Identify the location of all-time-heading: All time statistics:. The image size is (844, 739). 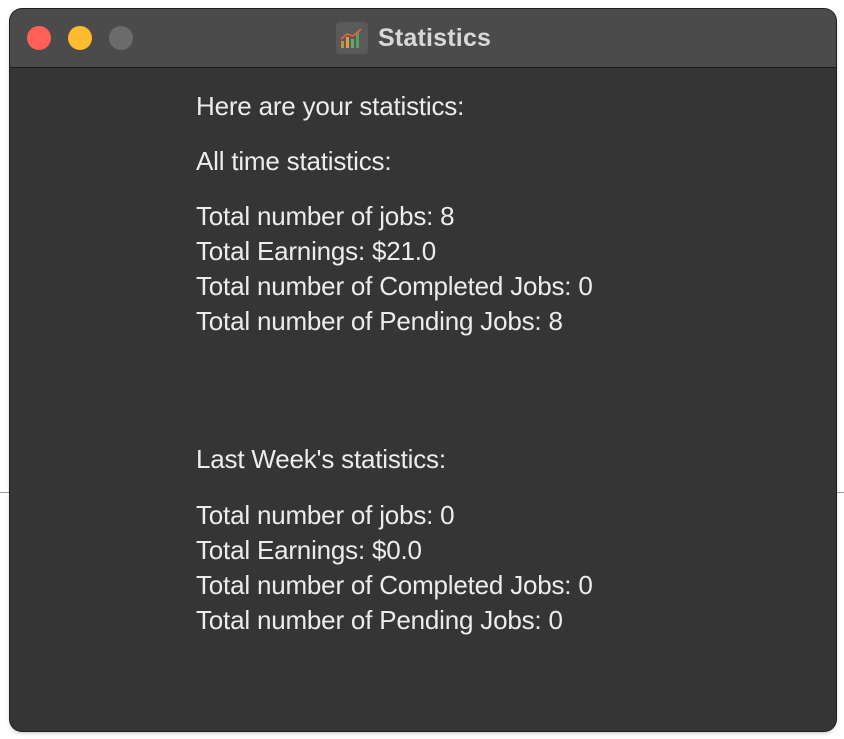
(294, 161).